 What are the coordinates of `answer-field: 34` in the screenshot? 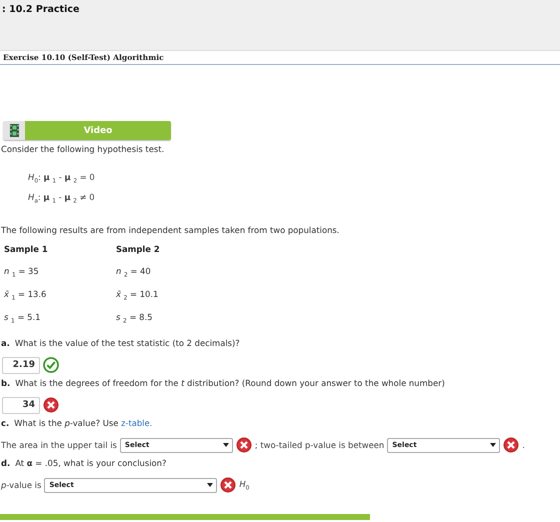 It's located at (21, 405).